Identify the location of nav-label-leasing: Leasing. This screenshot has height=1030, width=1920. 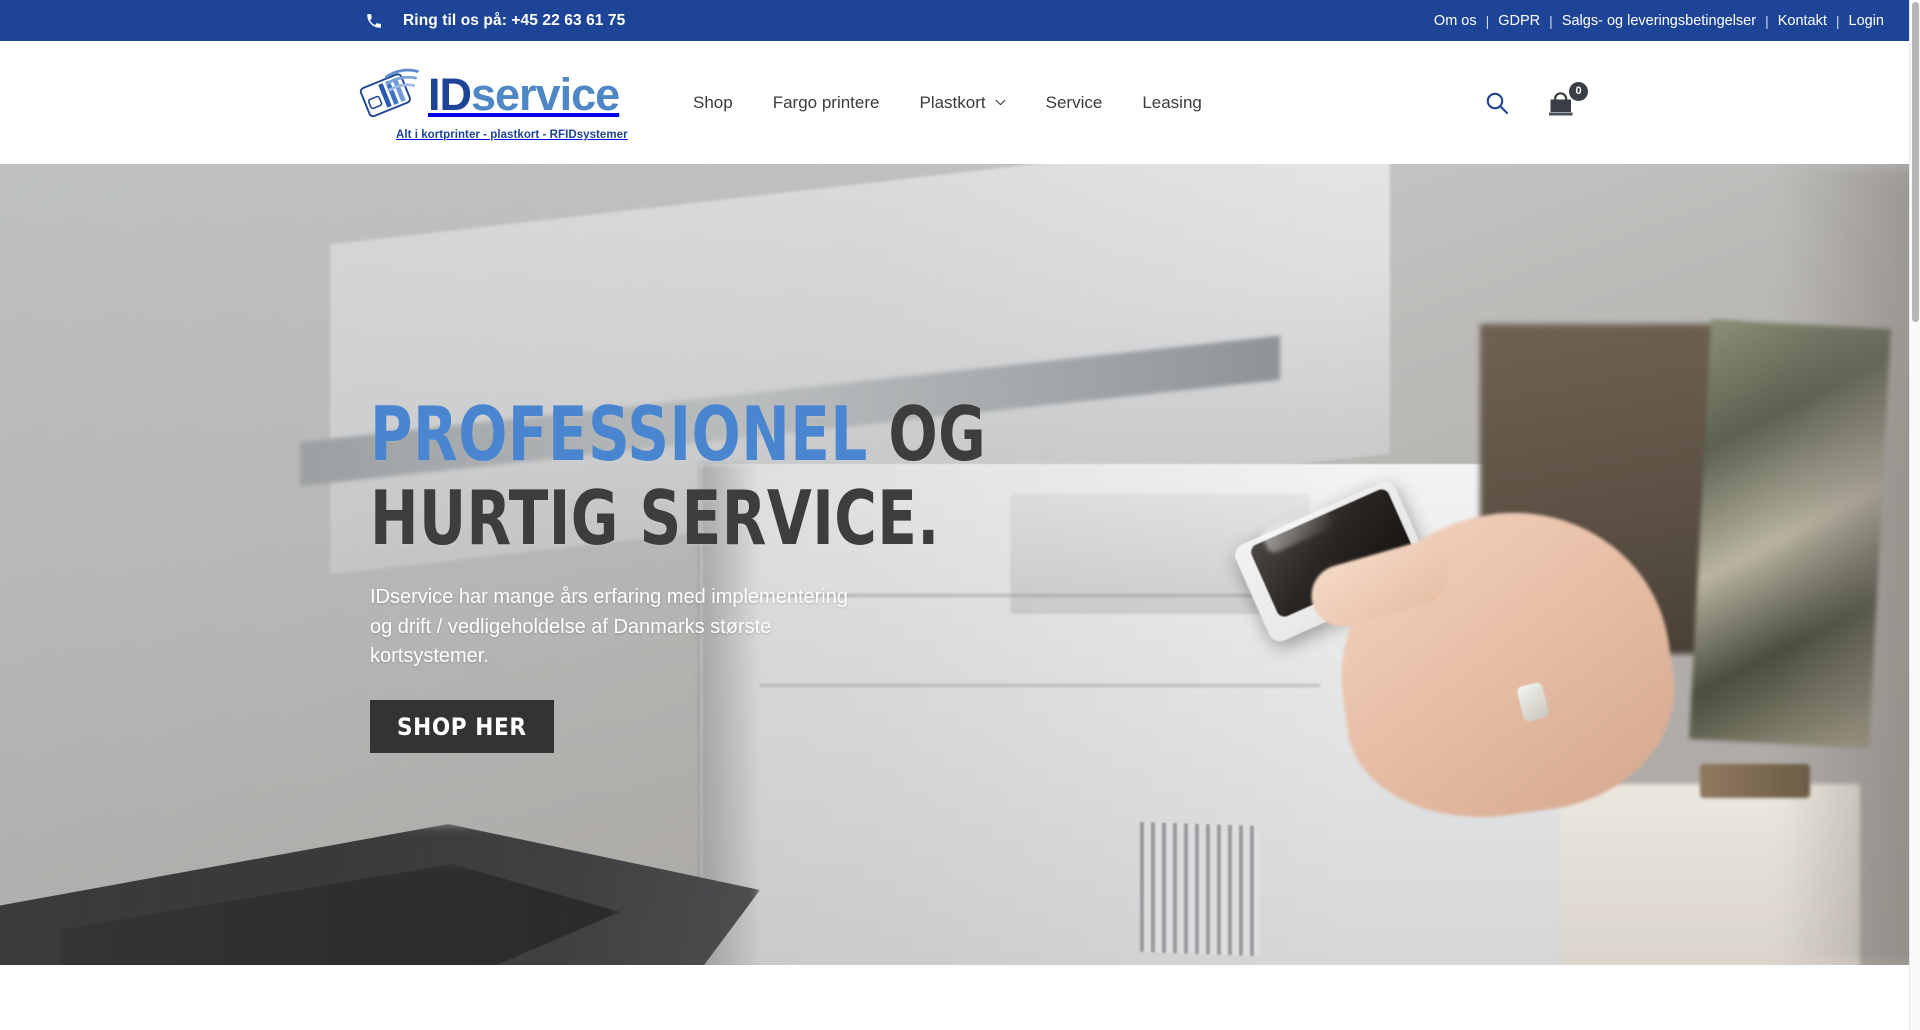
(1172, 102).